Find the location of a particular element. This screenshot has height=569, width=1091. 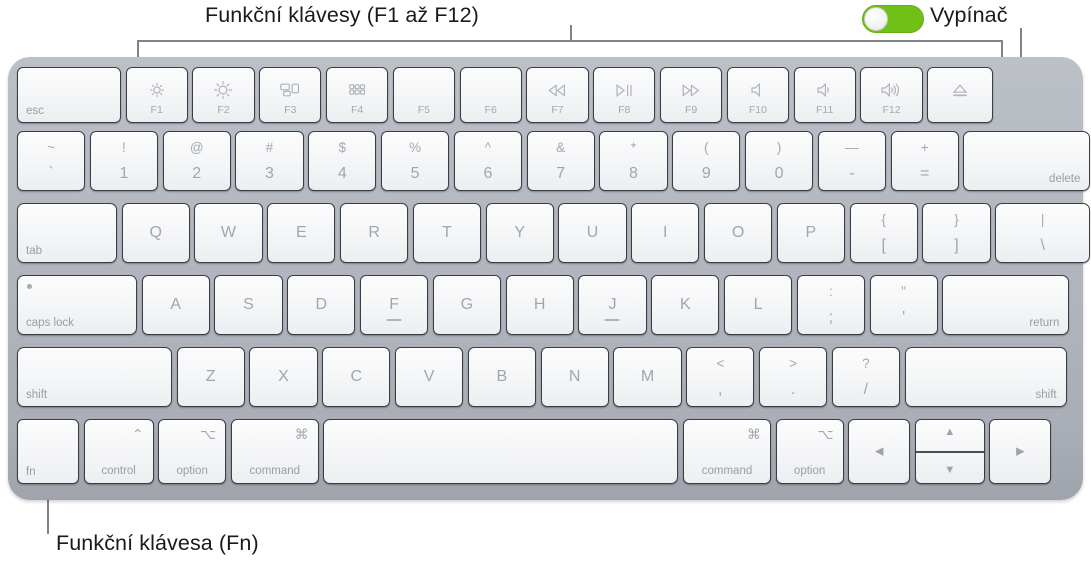

key-semicolon: :; is located at coordinates (830, 305).